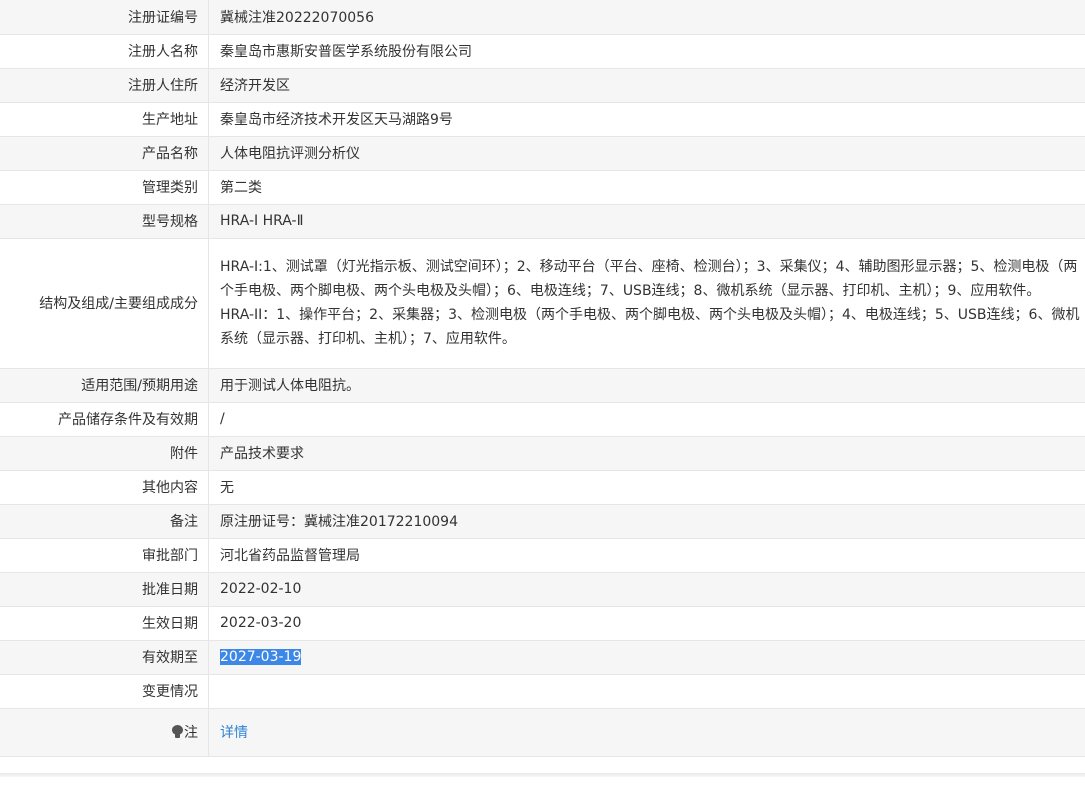 This screenshot has height=790, width=1085. What do you see at coordinates (646, 17) in the screenshot?
I see `row-value: 冀械注准20222070056` at bounding box center [646, 17].